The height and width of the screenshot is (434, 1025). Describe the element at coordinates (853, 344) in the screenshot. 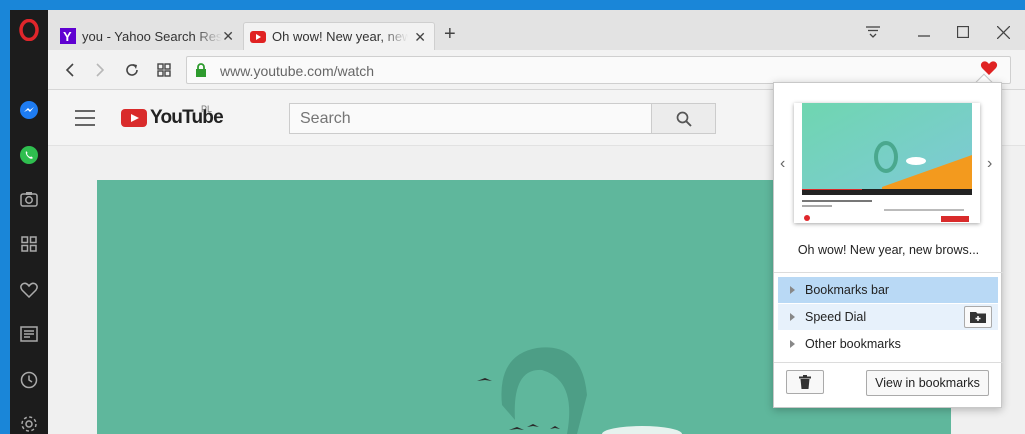

I see `folder-label: Other bookmarks` at that location.